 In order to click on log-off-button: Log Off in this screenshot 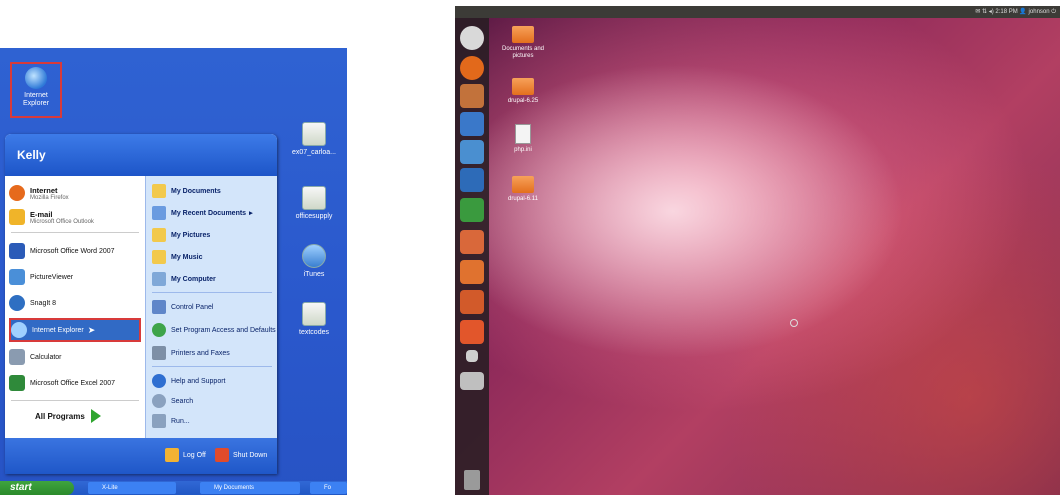, I will do `click(185, 455)`.